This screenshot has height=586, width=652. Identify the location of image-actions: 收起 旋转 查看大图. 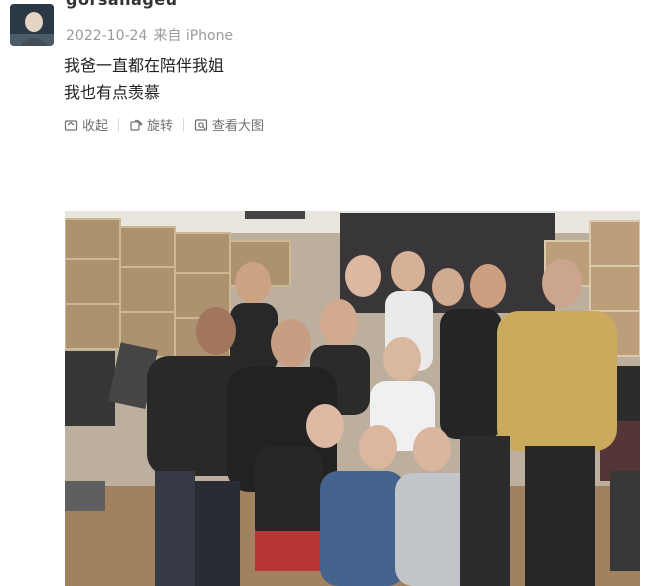
(164, 124).